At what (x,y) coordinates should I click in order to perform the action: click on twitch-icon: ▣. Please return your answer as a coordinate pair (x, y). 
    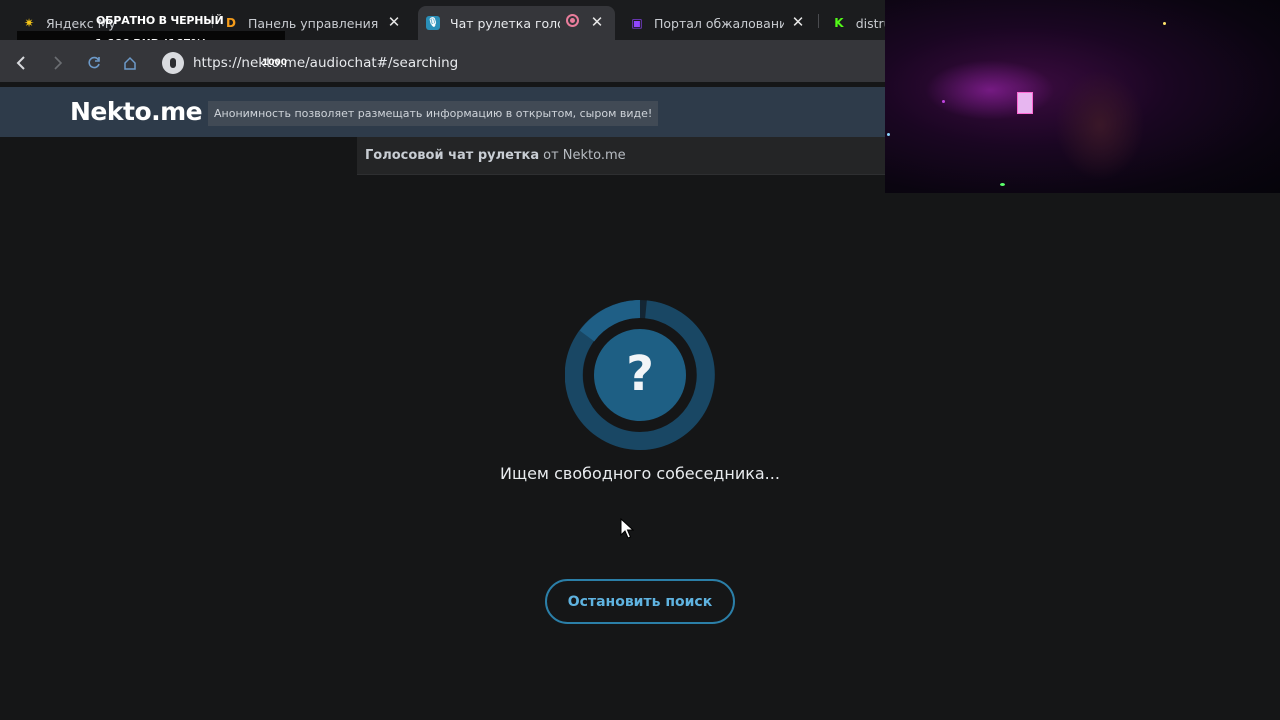
    Looking at the image, I should click on (637, 23).